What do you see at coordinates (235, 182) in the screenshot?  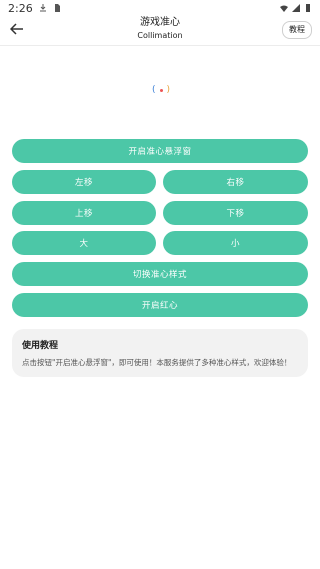 I see `move-right-button: 右移` at bounding box center [235, 182].